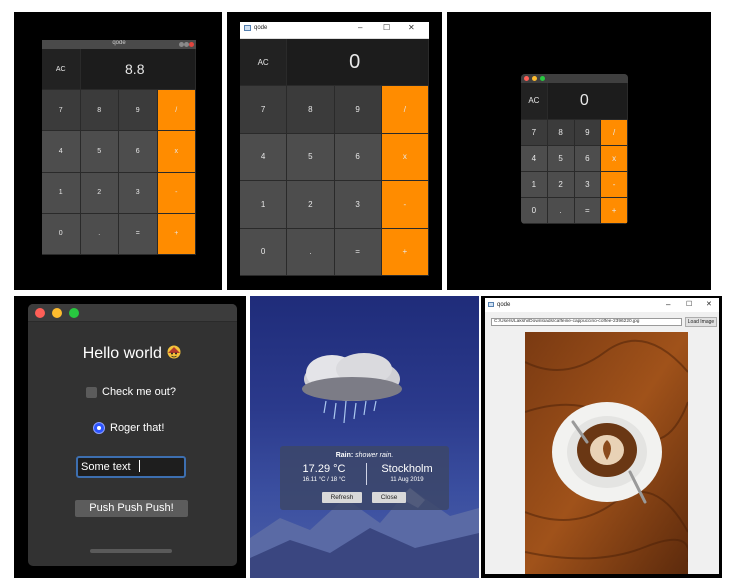 Image resolution: width=738 pixels, height=584 pixels. Describe the element at coordinates (334, 30) in the screenshot. I see `title-bar: qode – ☐ ✕` at that location.